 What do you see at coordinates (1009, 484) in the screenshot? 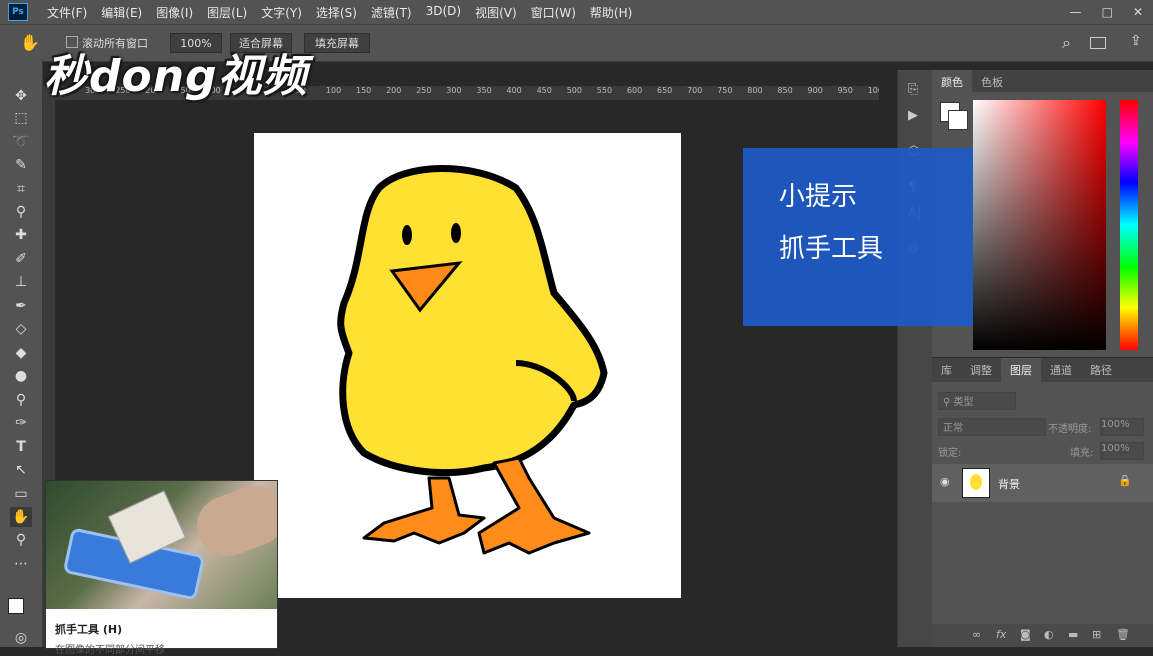
I see `layer-name: 背景` at bounding box center [1009, 484].